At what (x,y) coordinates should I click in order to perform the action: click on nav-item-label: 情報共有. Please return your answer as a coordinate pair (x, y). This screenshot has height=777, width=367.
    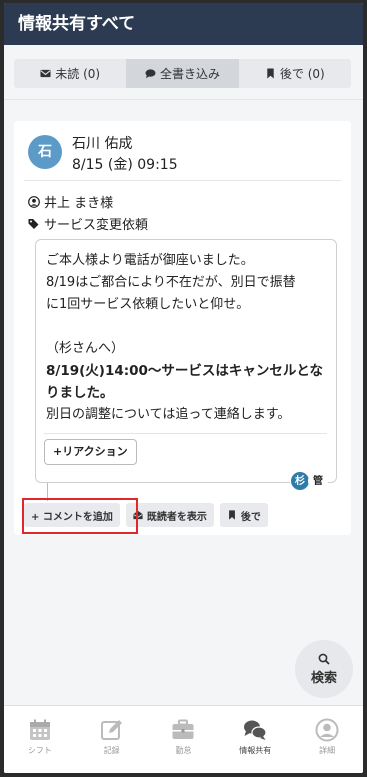
    Looking at the image, I should click on (255, 750).